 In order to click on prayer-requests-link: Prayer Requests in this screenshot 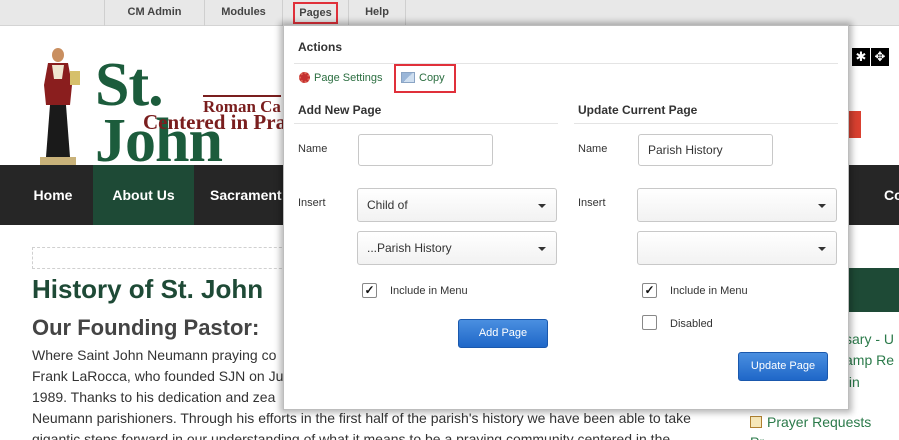, I will do `click(810, 422)`.